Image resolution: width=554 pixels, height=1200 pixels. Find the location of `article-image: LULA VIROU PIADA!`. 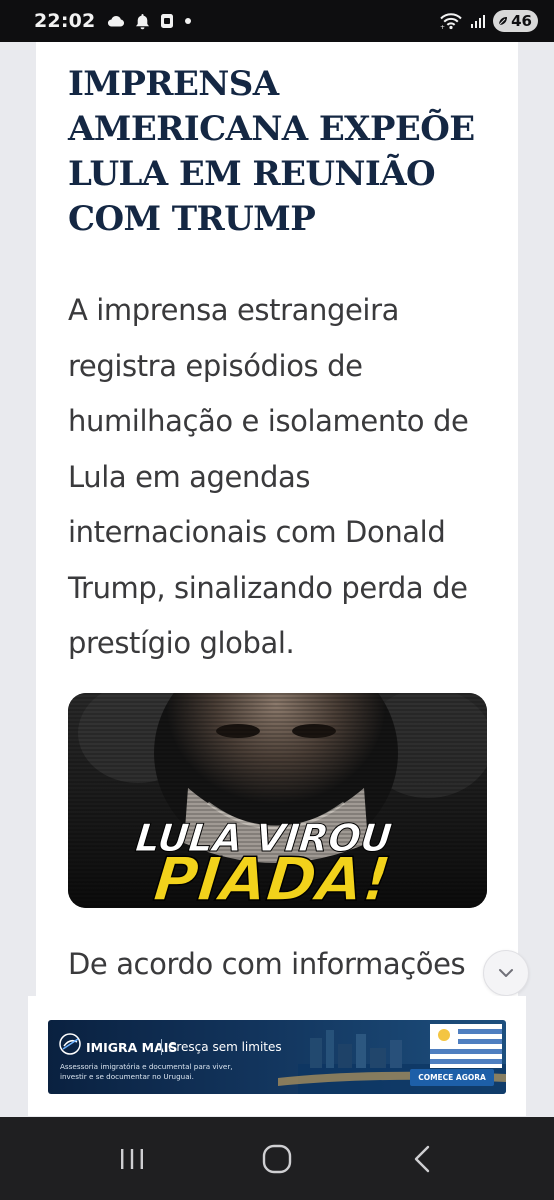

article-image: LULA VIROU PIADA! is located at coordinates (277, 800).